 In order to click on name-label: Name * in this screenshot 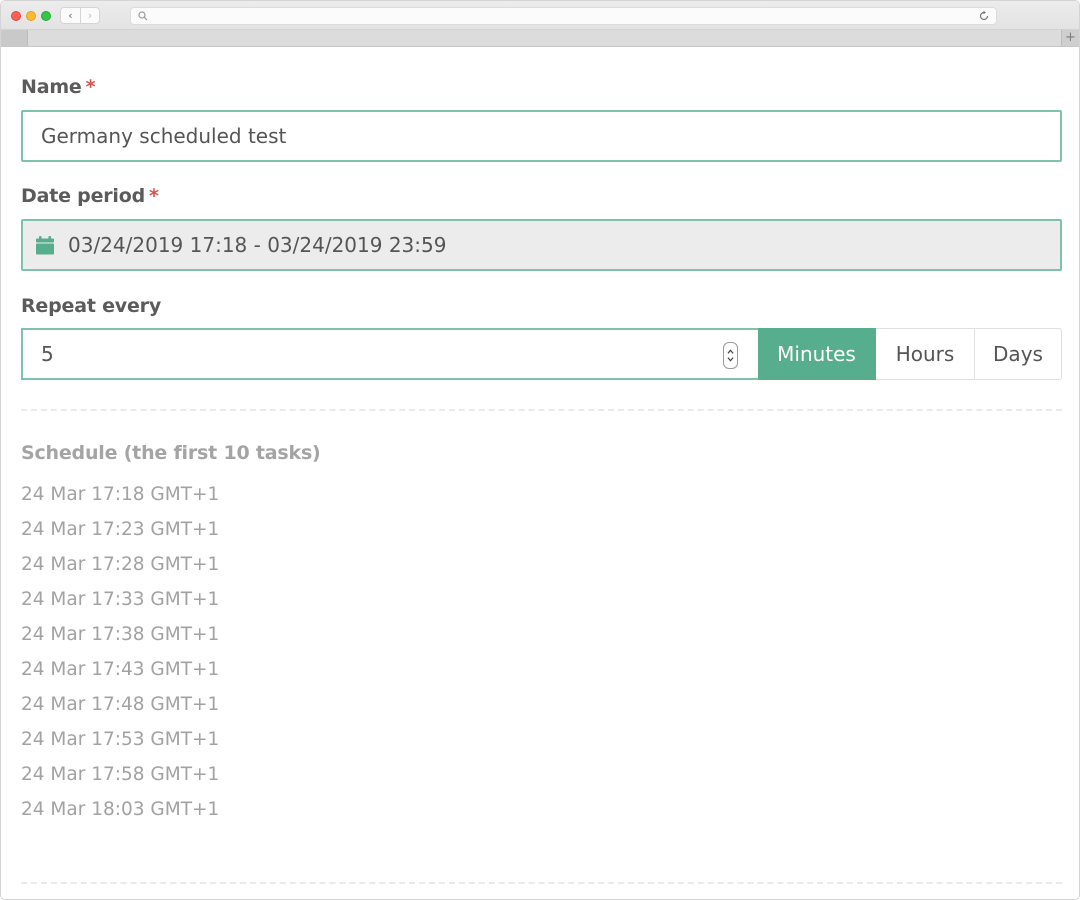, I will do `click(58, 87)`.